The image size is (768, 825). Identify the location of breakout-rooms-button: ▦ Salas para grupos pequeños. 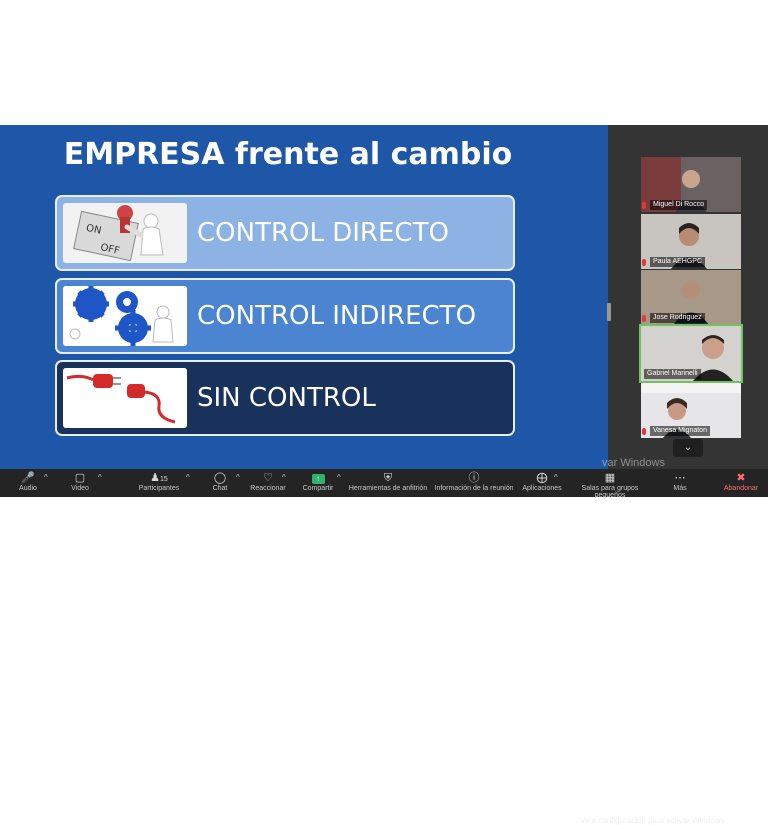
(610, 485).